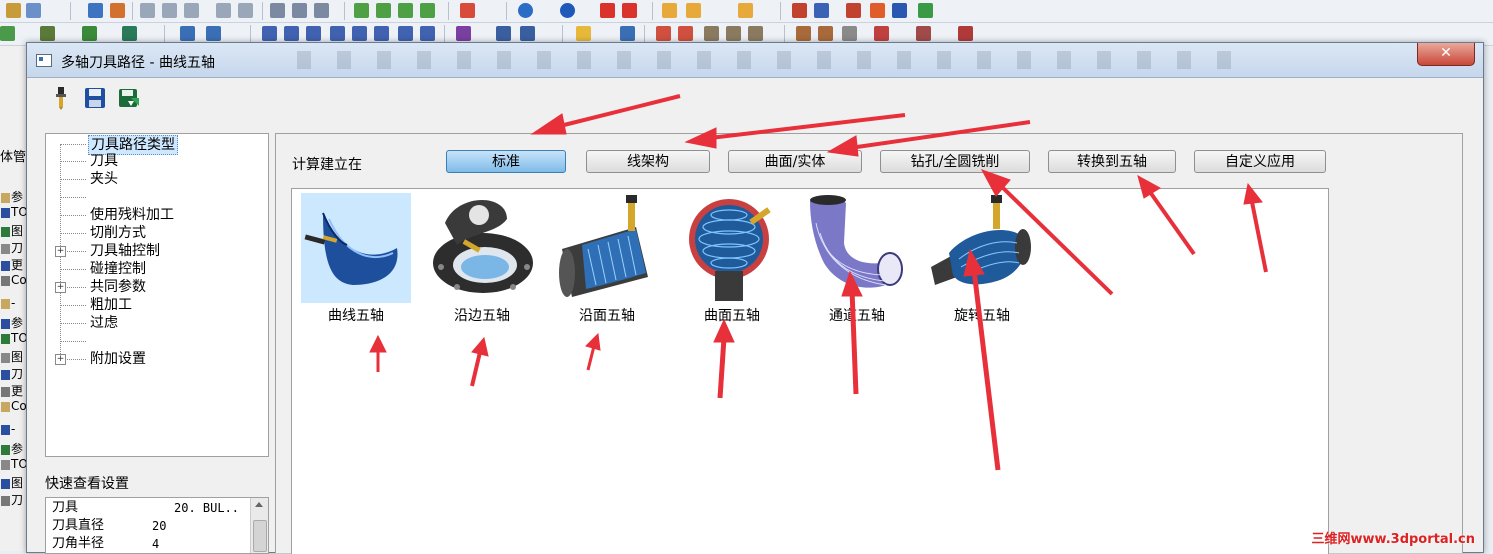 Image resolution: width=1493 pixels, height=554 pixels. I want to click on save-icon, so click(95, 98).